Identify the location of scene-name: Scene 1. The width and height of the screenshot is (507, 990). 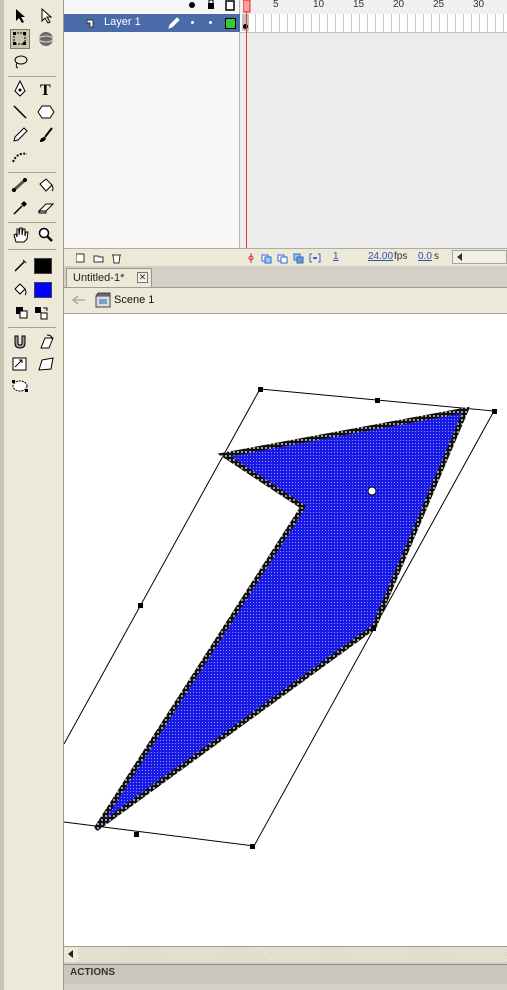
(134, 300).